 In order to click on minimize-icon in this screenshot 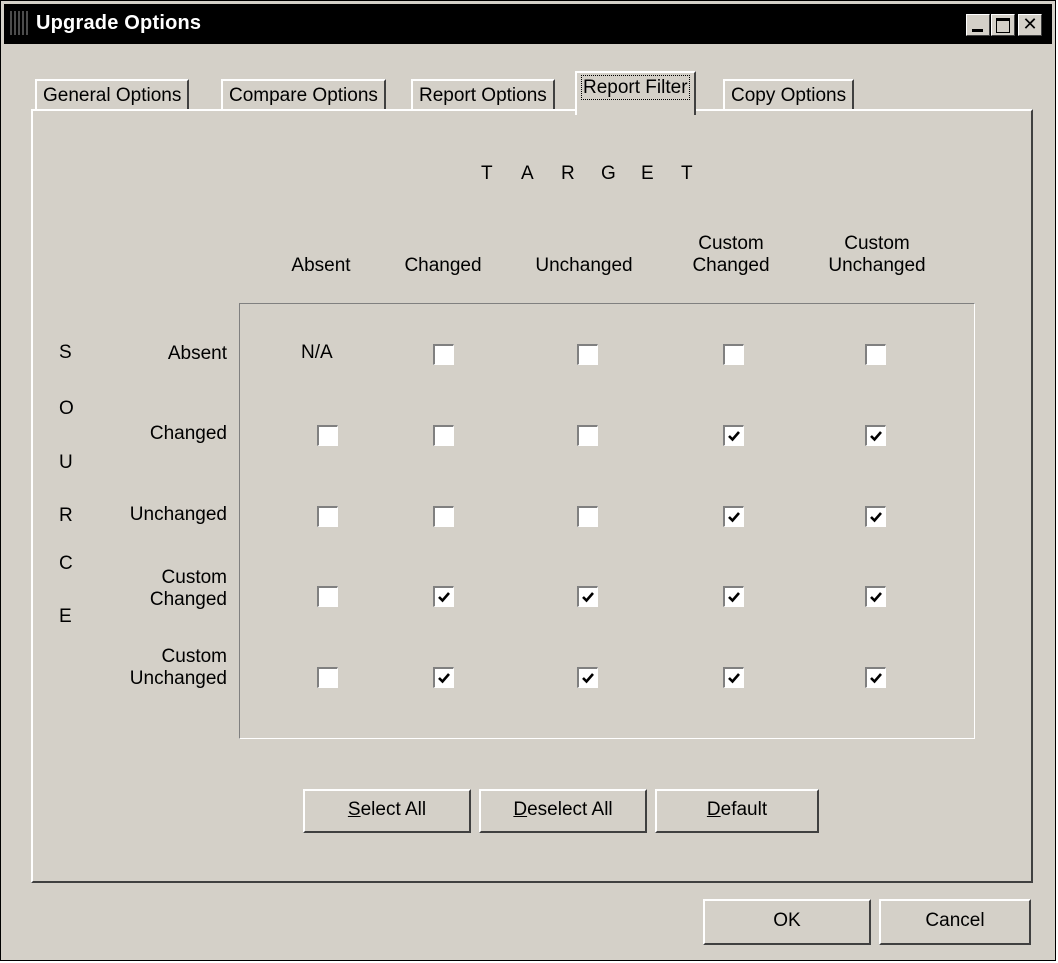, I will do `click(977, 30)`.